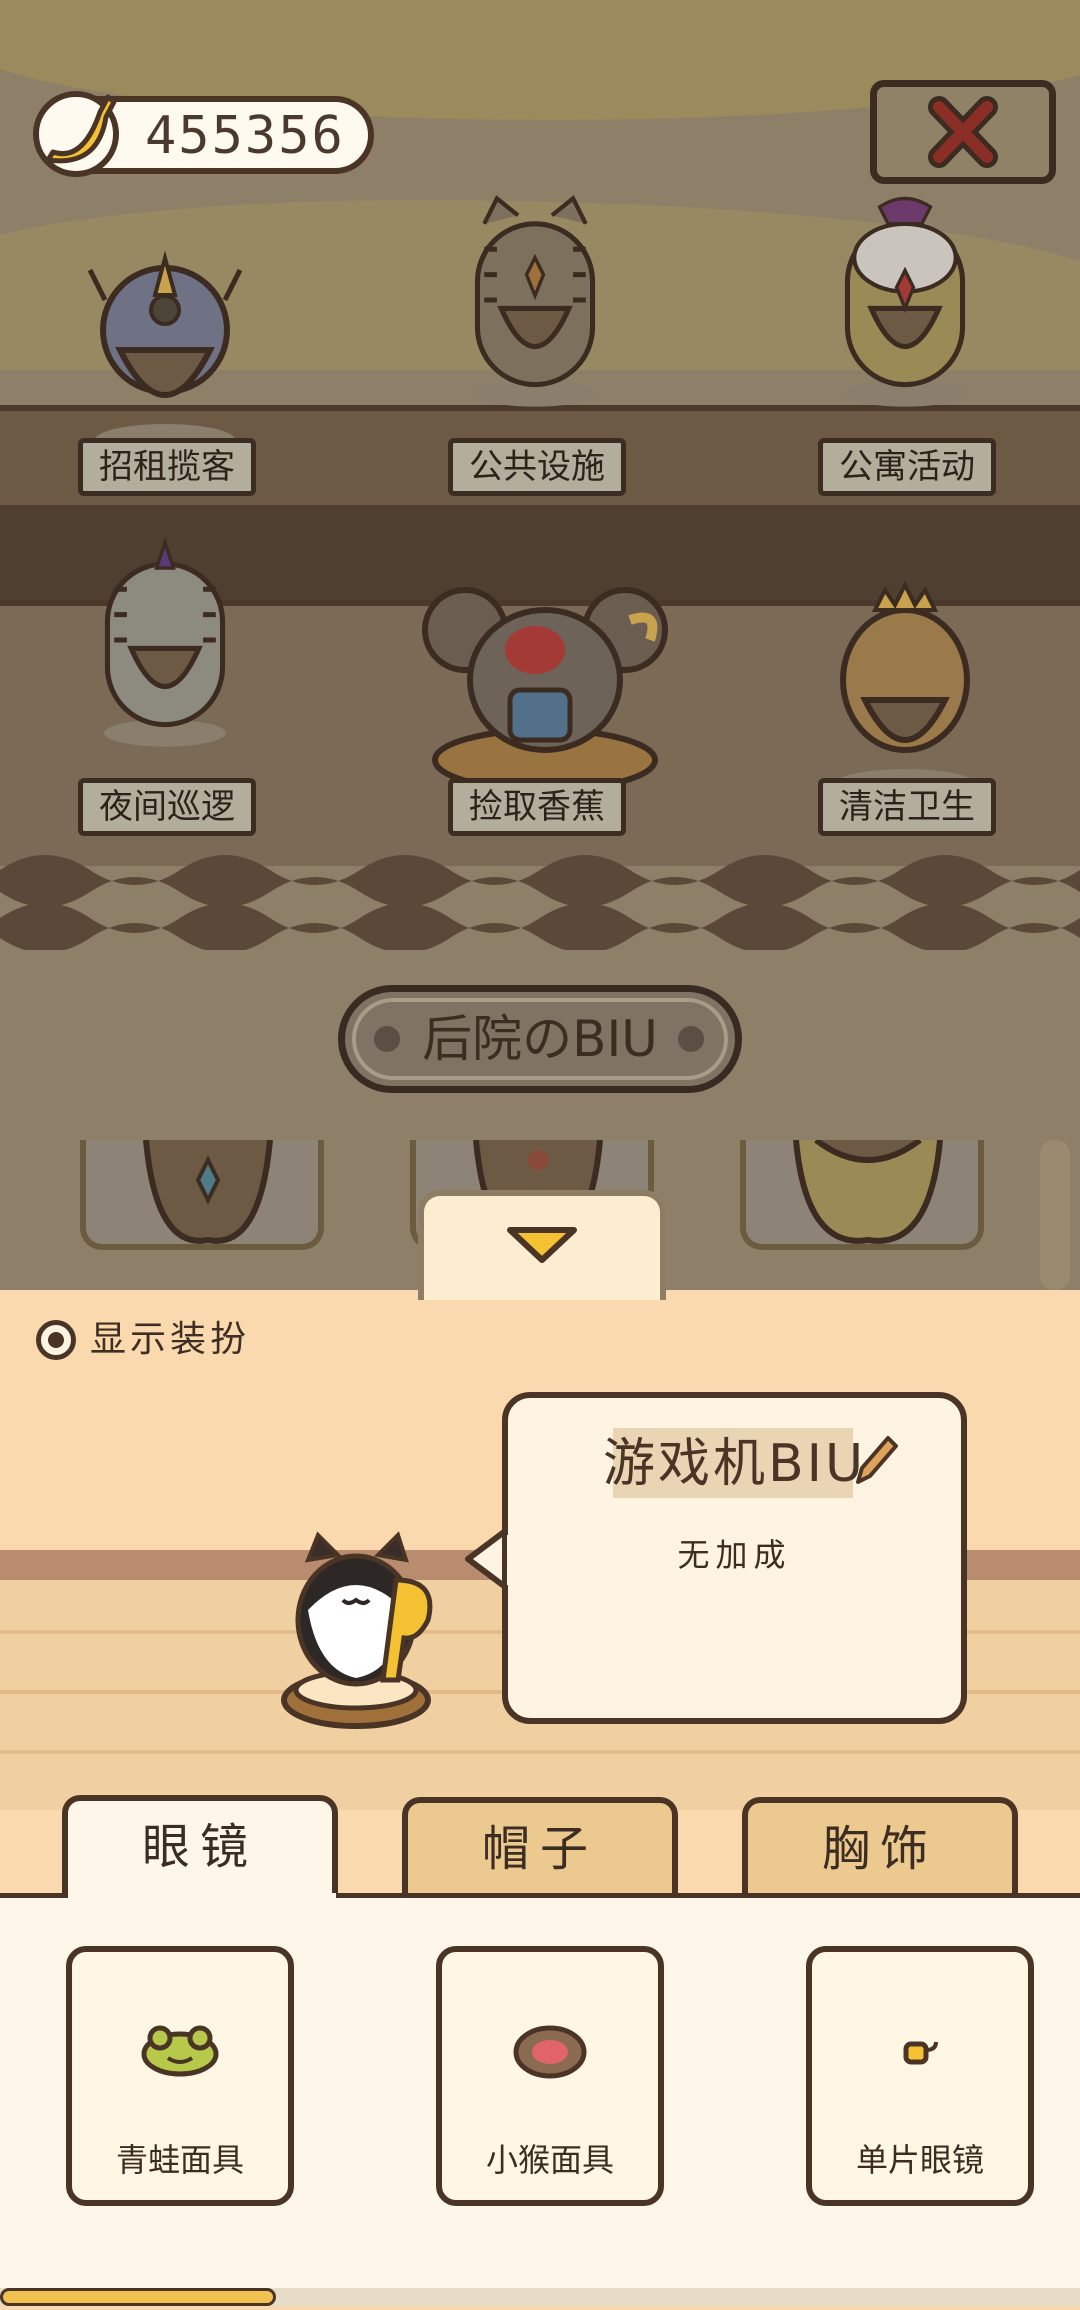 The image size is (1080, 2310). What do you see at coordinates (245, 136) in the screenshot?
I see `banana-amount: 455356` at bounding box center [245, 136].